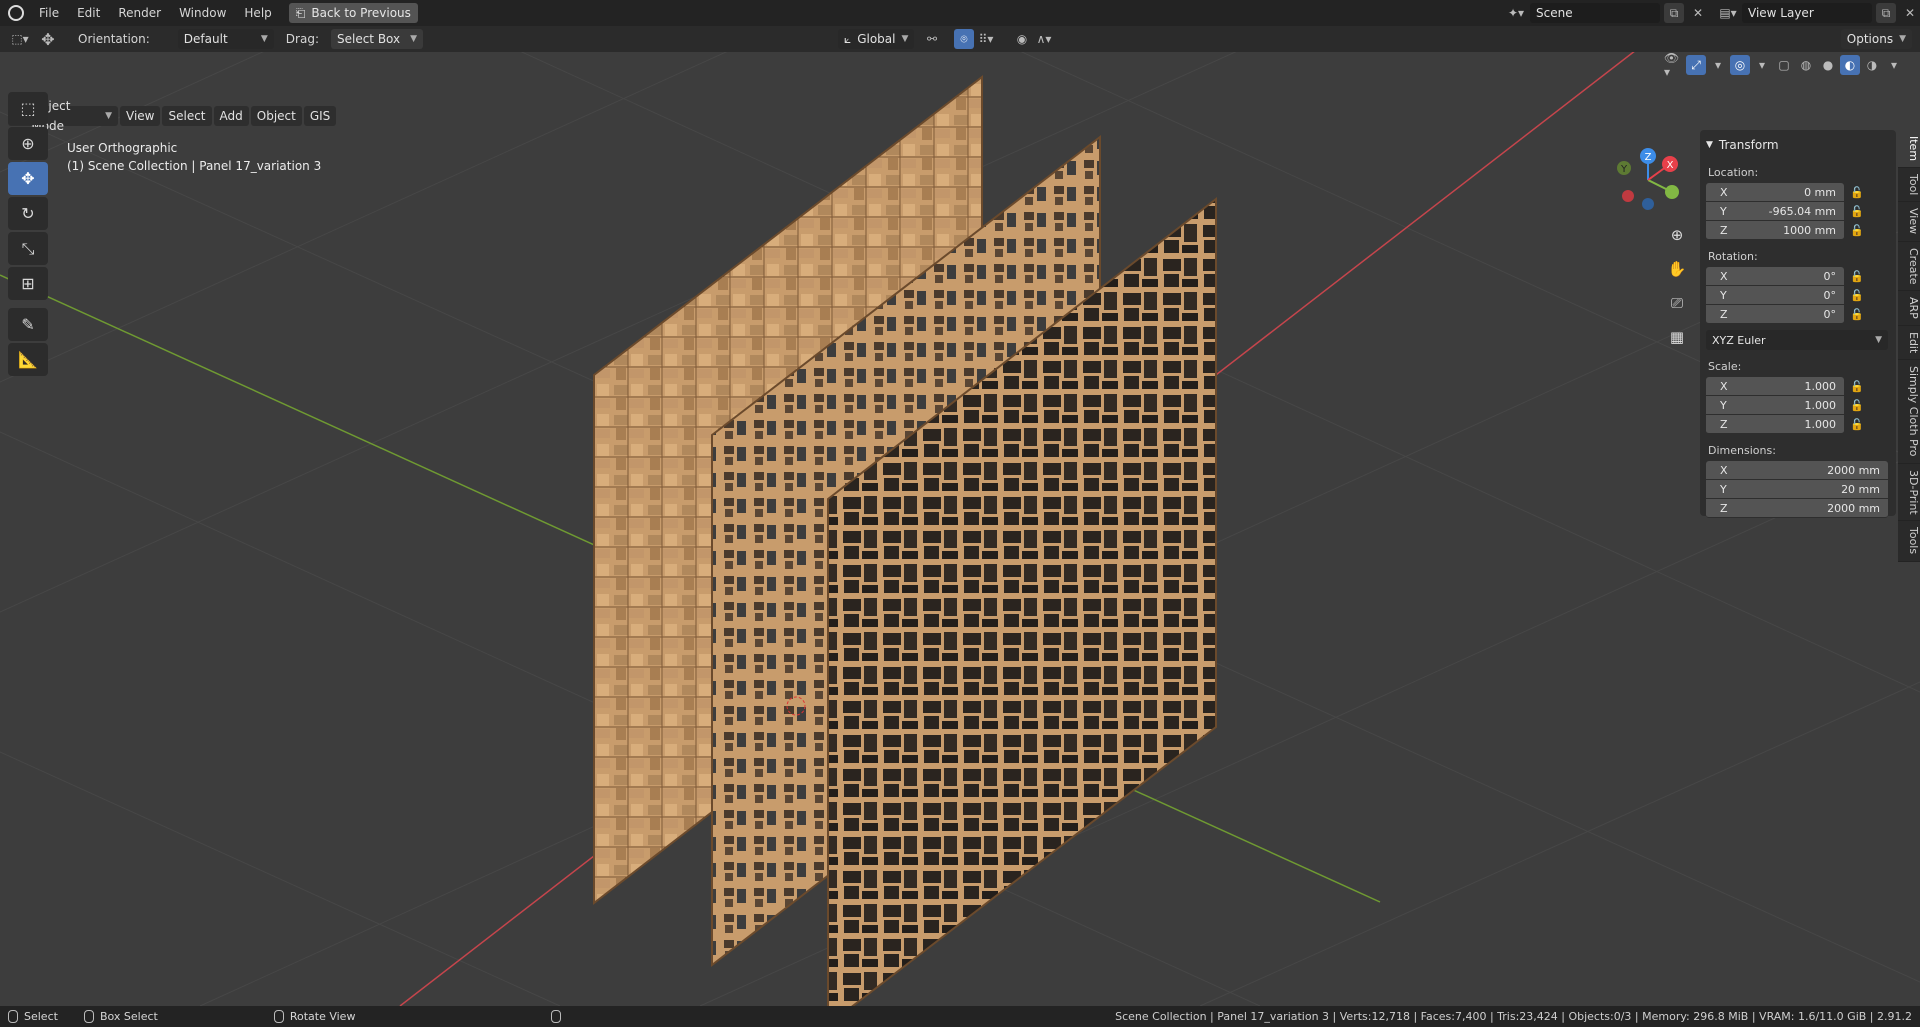 The width and height of the screenshot is (1920, 1027). Describe the element at coordinates (1909, 185) in the screenshot. I see `tab-tool: Tool` at that location.